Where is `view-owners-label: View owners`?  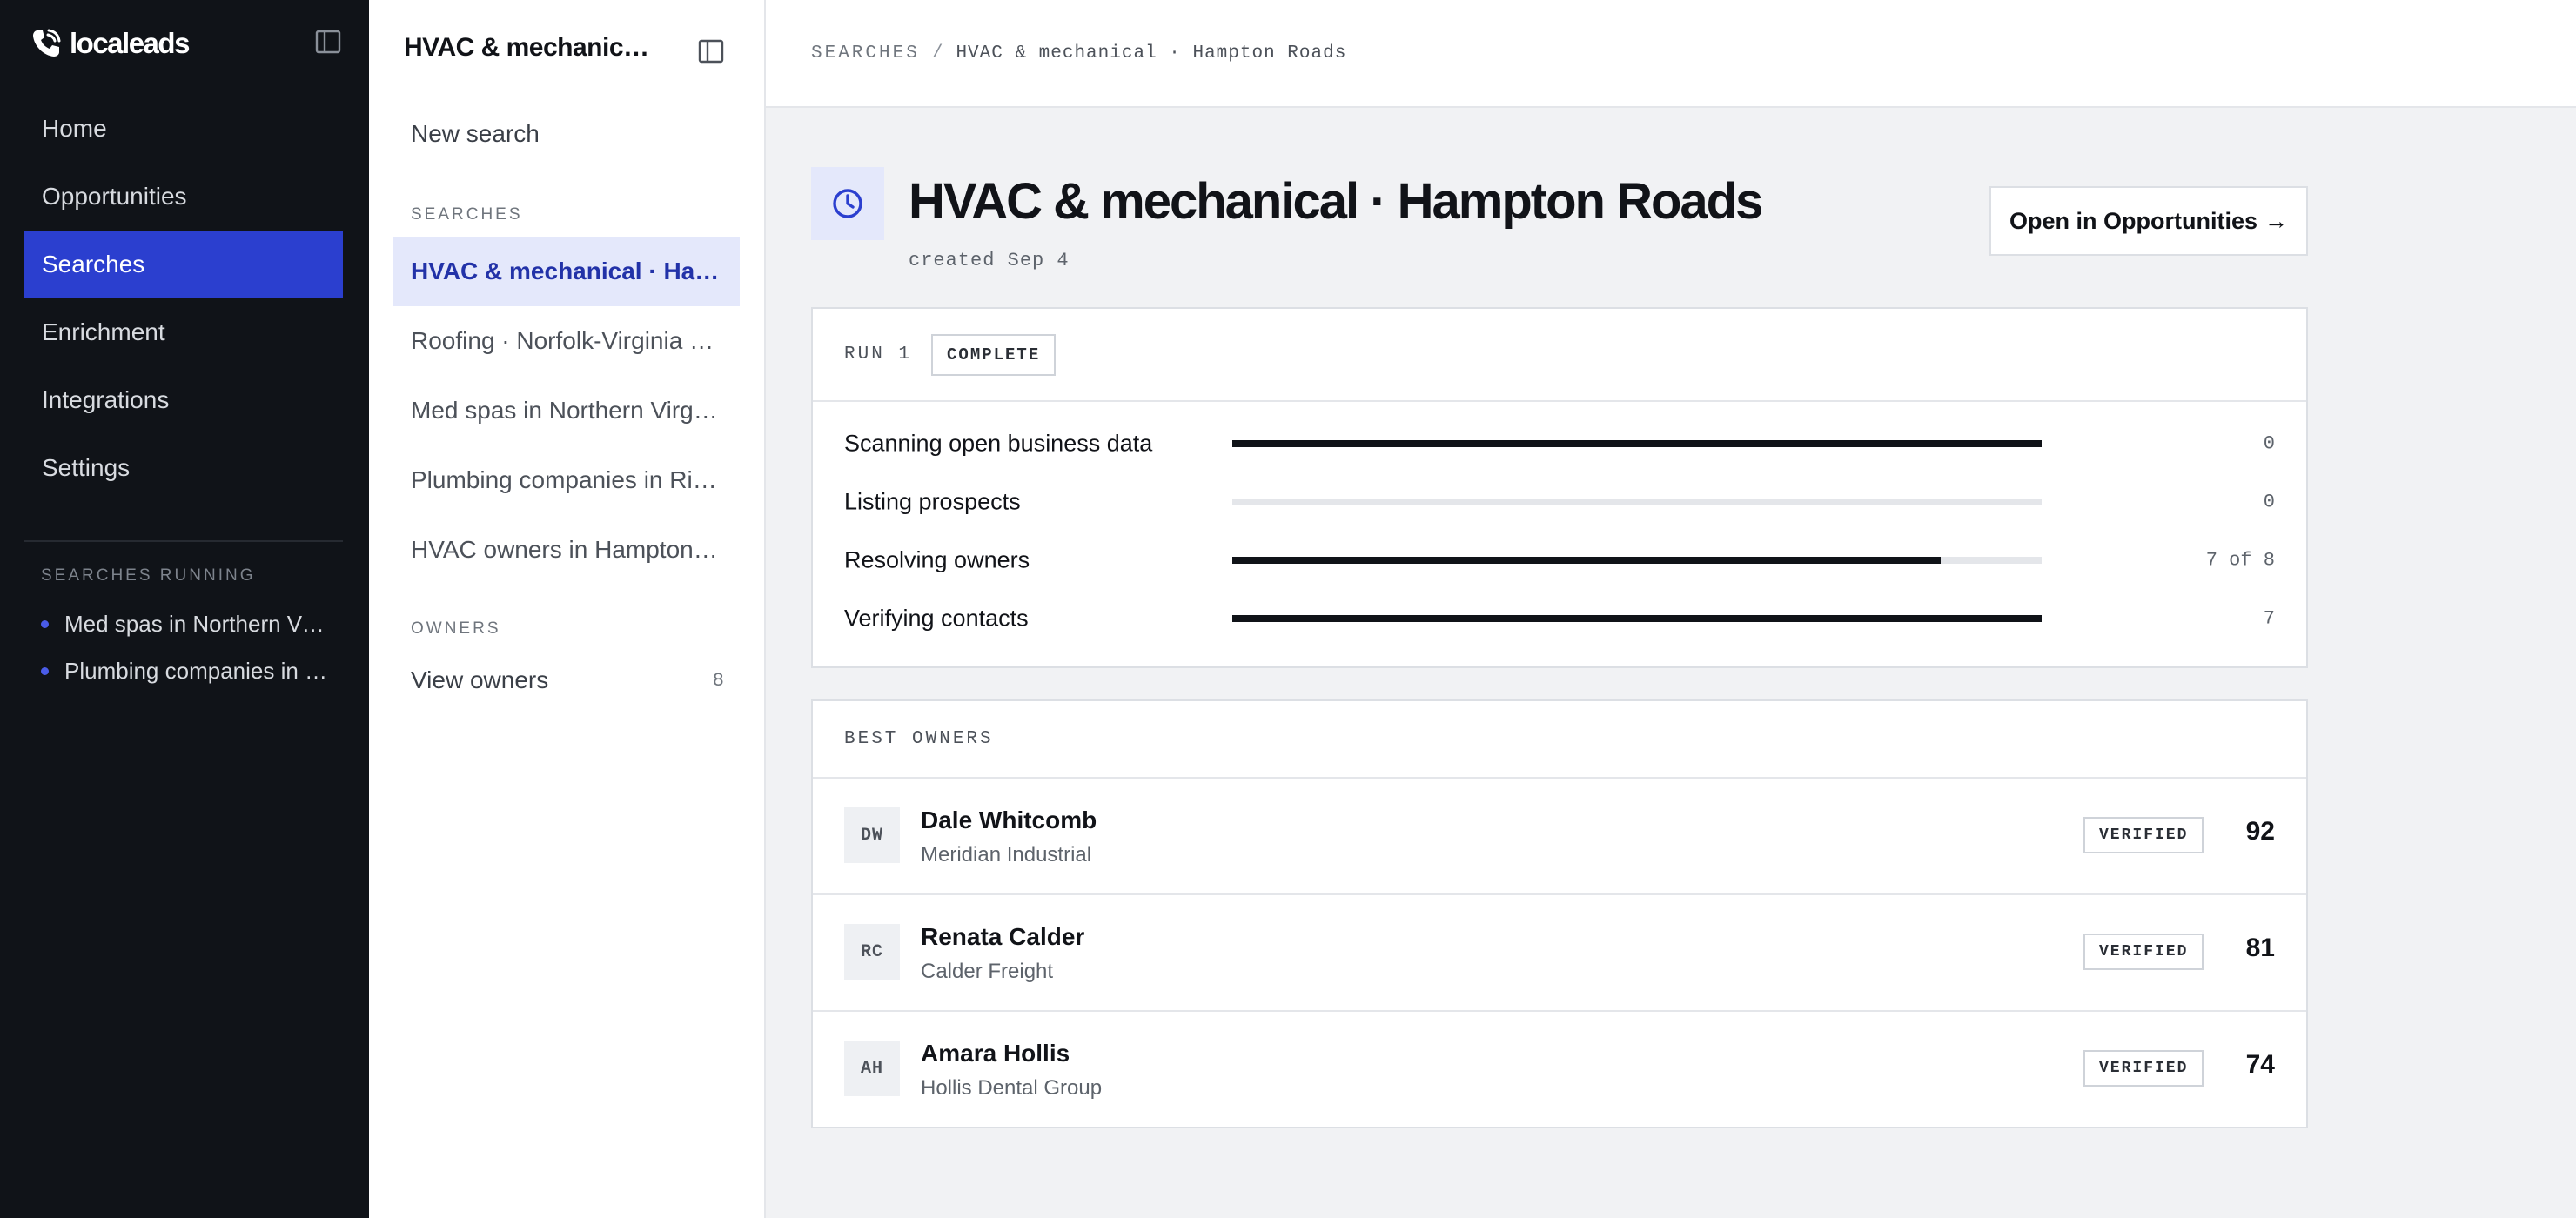
view-owners-label: View owners is located at coordinates (480, 679).